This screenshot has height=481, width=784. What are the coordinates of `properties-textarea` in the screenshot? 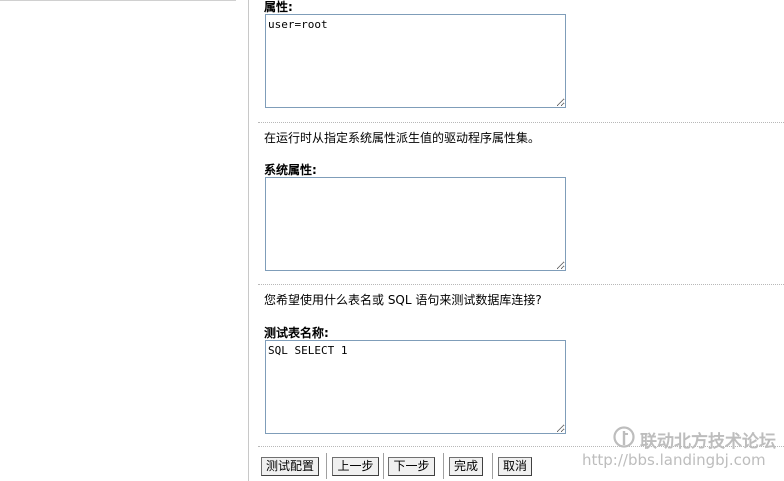 It's located at (415, 61).